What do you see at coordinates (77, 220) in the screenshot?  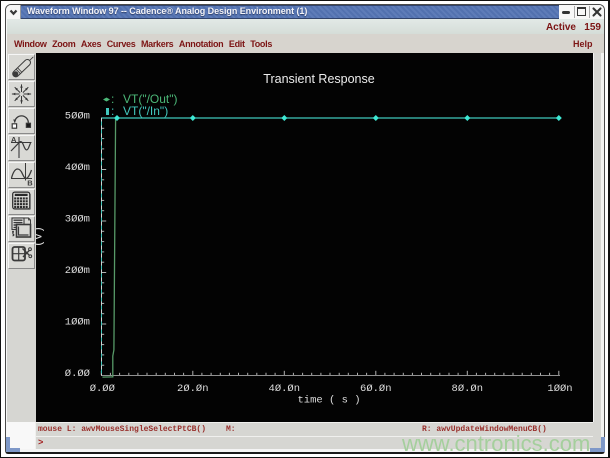 I see `svg-text: 3ØØm` at bounding box center [77, 220].